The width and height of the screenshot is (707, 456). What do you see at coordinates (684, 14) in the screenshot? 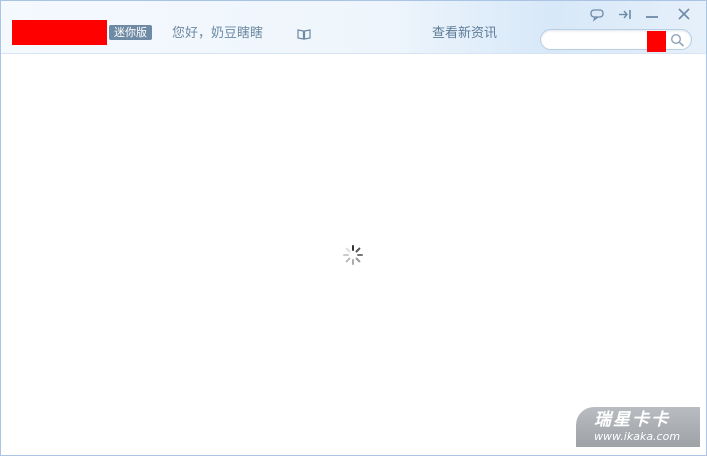
I see `close-icon` at bounding box center [684, 14].